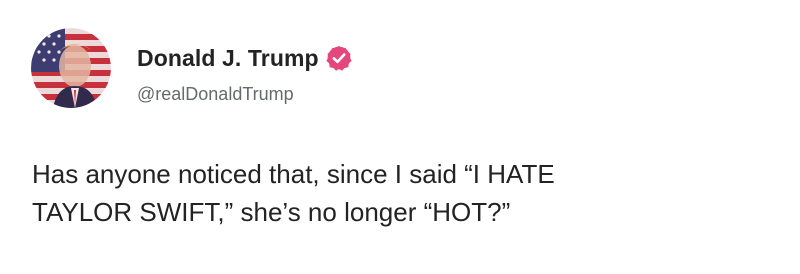 The height and width of the screenshot is (274, 800). I want to click on author-name-row: Donald J. Trump, so click(244, 58).